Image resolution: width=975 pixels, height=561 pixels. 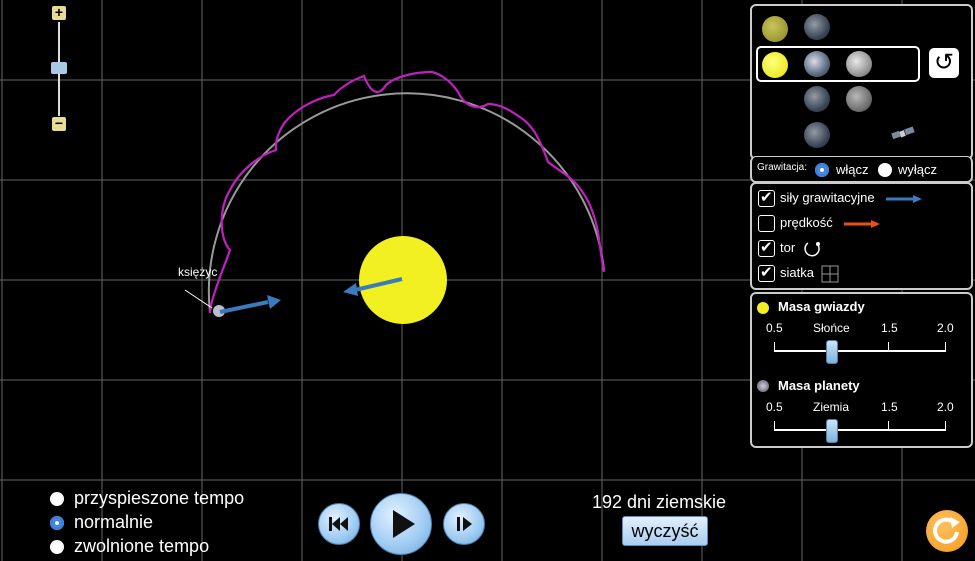 What do you see at coordinates (917, 169) in the screenshot?
I see `gravity-off-label: wyłącz` at bounding box center [917, 169].